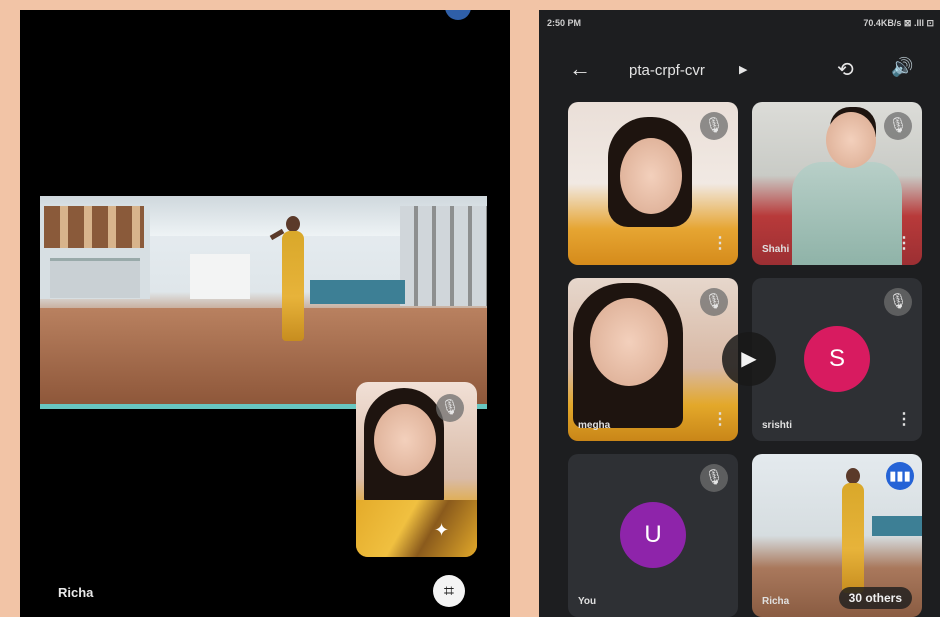 Image resolution: width=940 pixels, height=617 pixels. Describe the element at coordinates (76, 592) in the screenshot. I see `main-participant-name: Richa` at that location.